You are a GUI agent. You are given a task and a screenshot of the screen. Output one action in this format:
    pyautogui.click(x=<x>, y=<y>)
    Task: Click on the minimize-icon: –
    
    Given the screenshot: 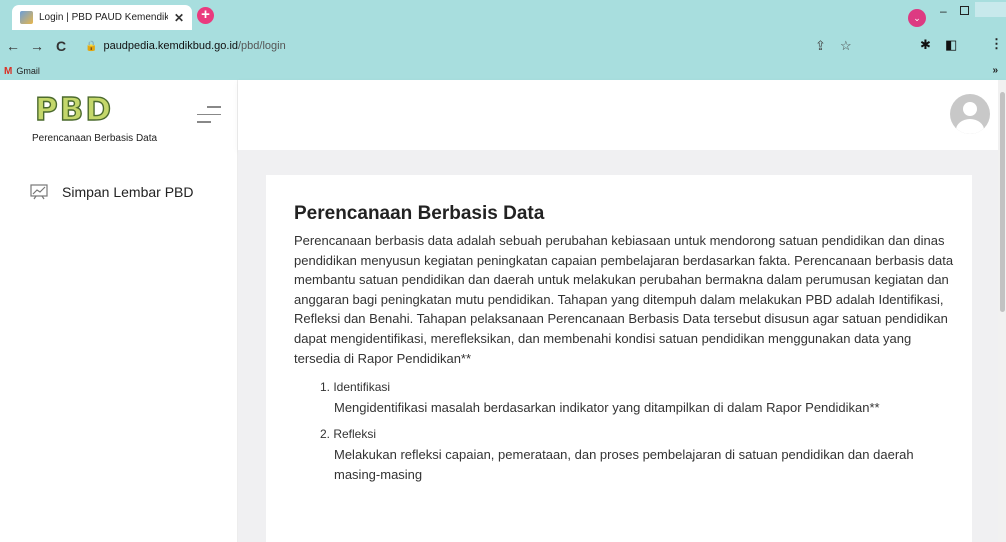 What is the action you would take?
    pyautogui.click(x=943, y=11)
    